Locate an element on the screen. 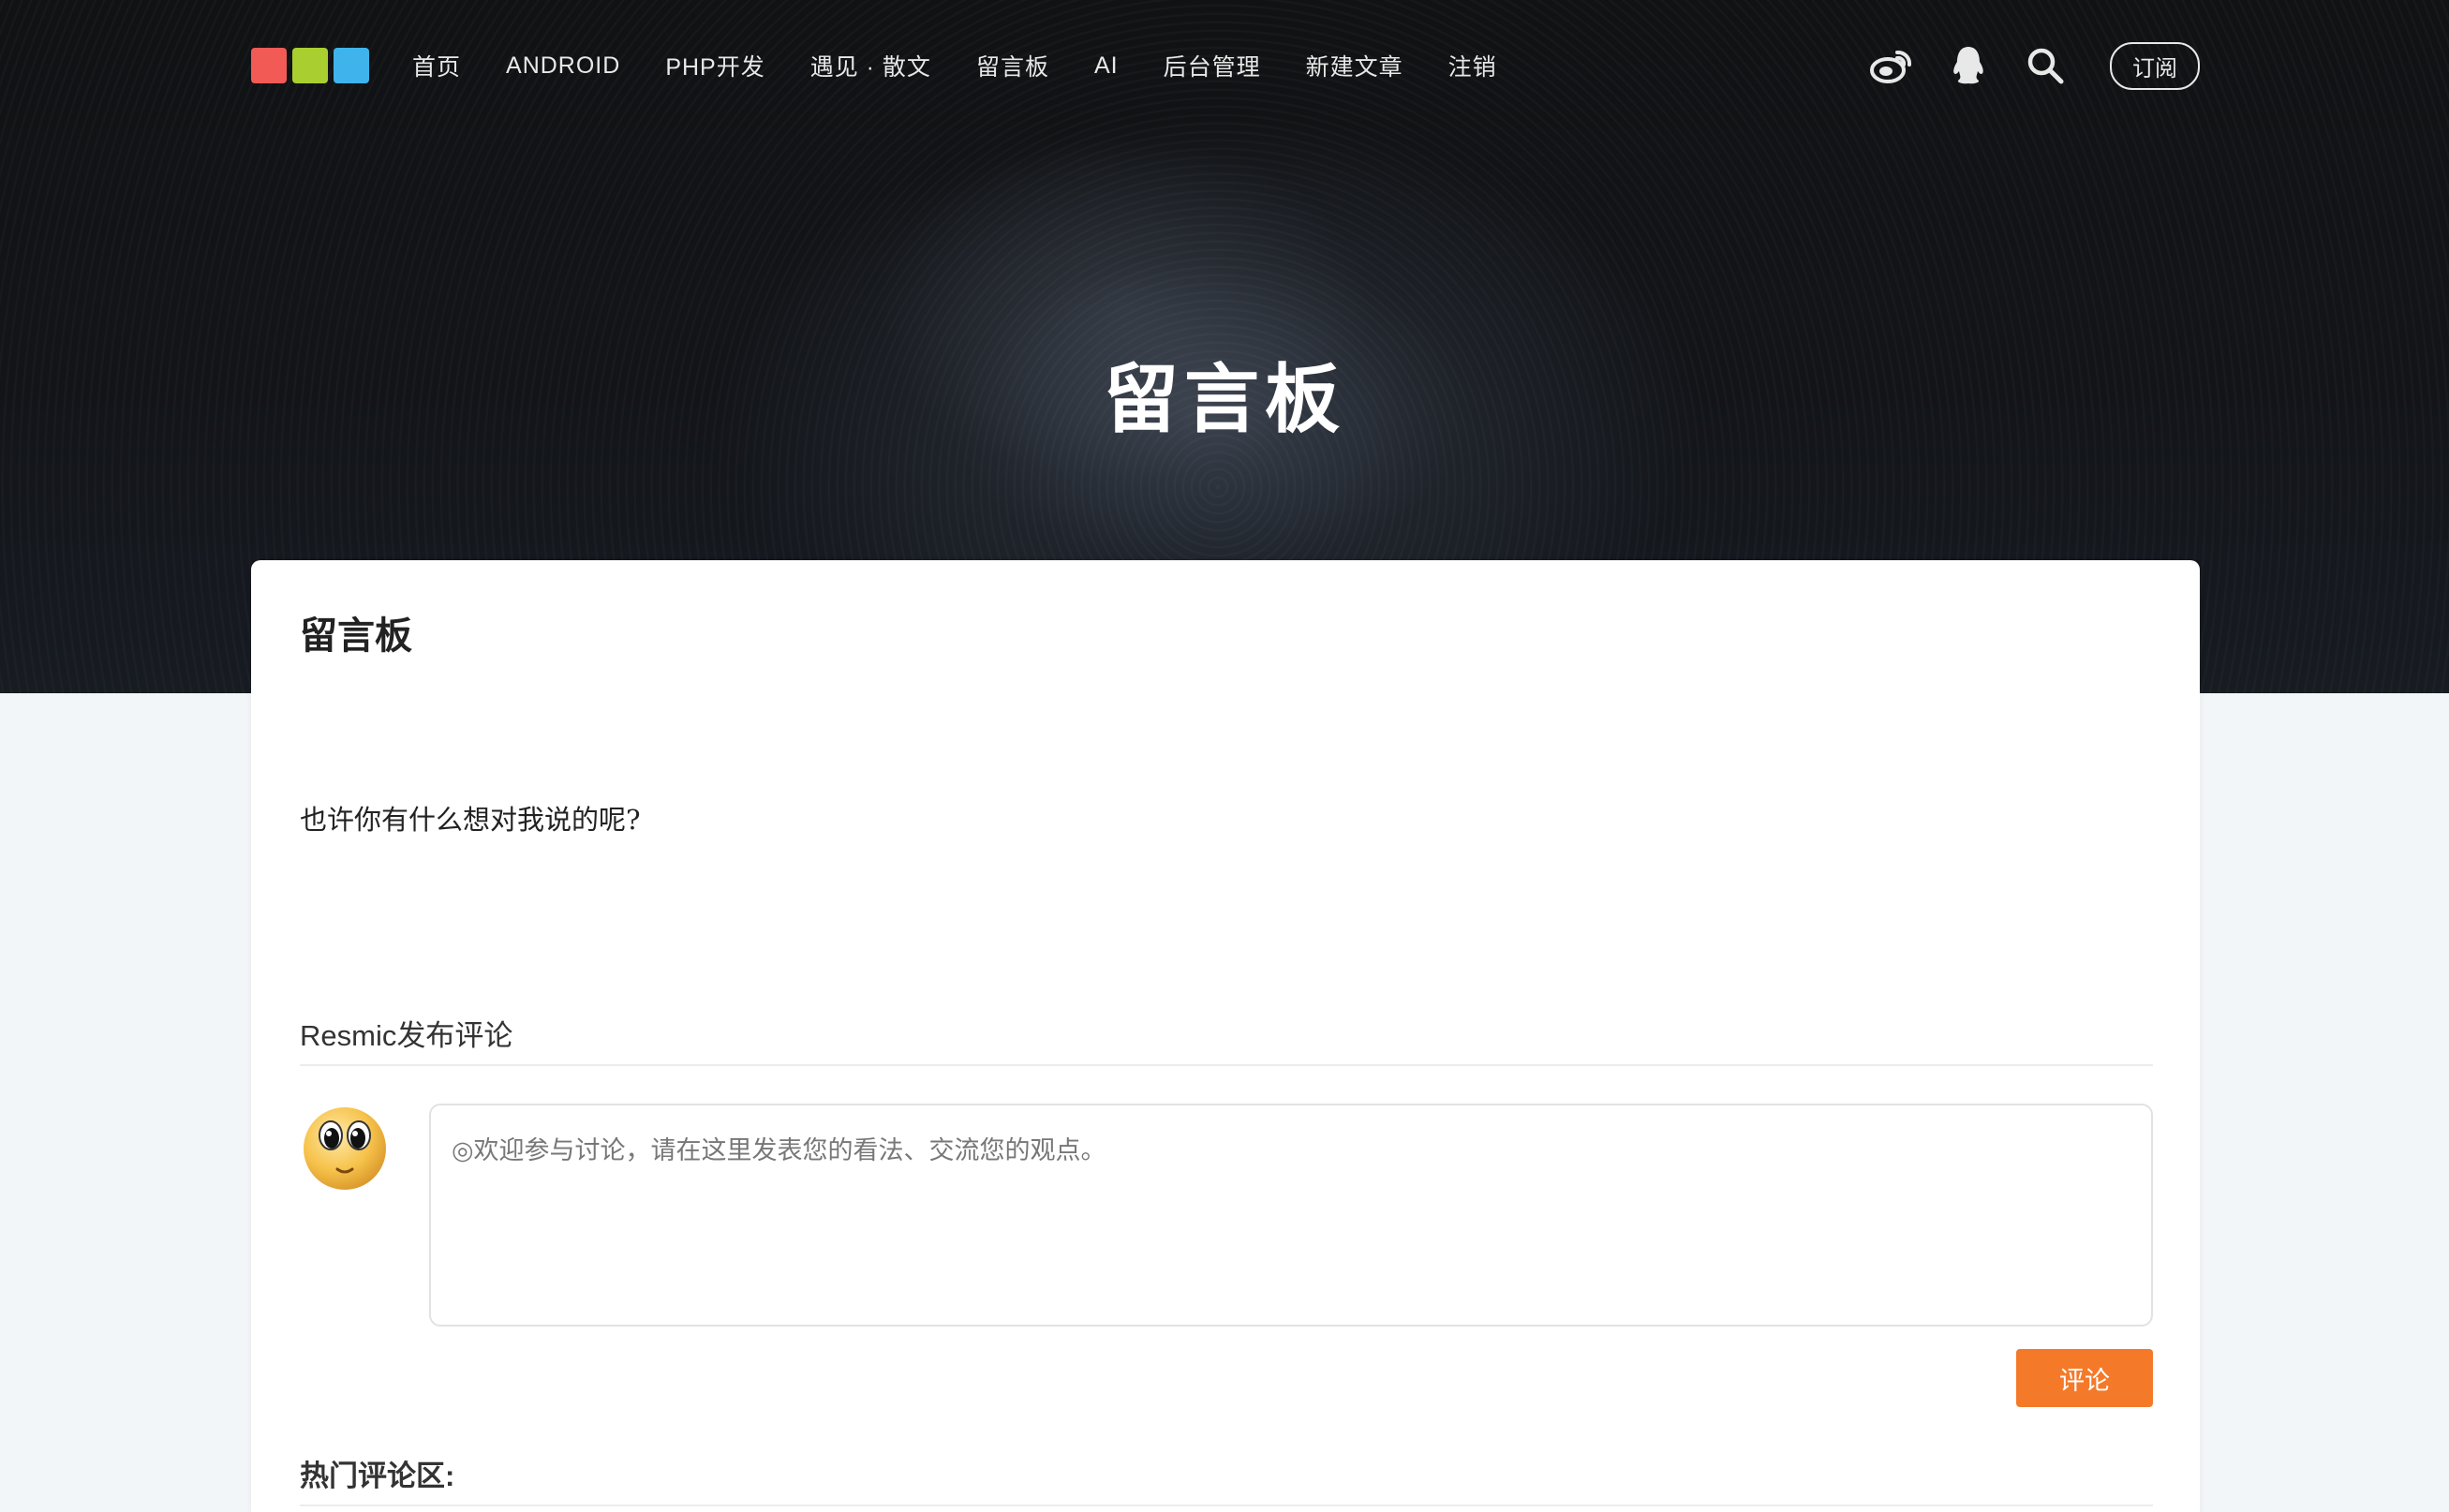 The width and height of the screenshot is (2449, 1512). weibo-icon is located at coordinates (1891, 65).